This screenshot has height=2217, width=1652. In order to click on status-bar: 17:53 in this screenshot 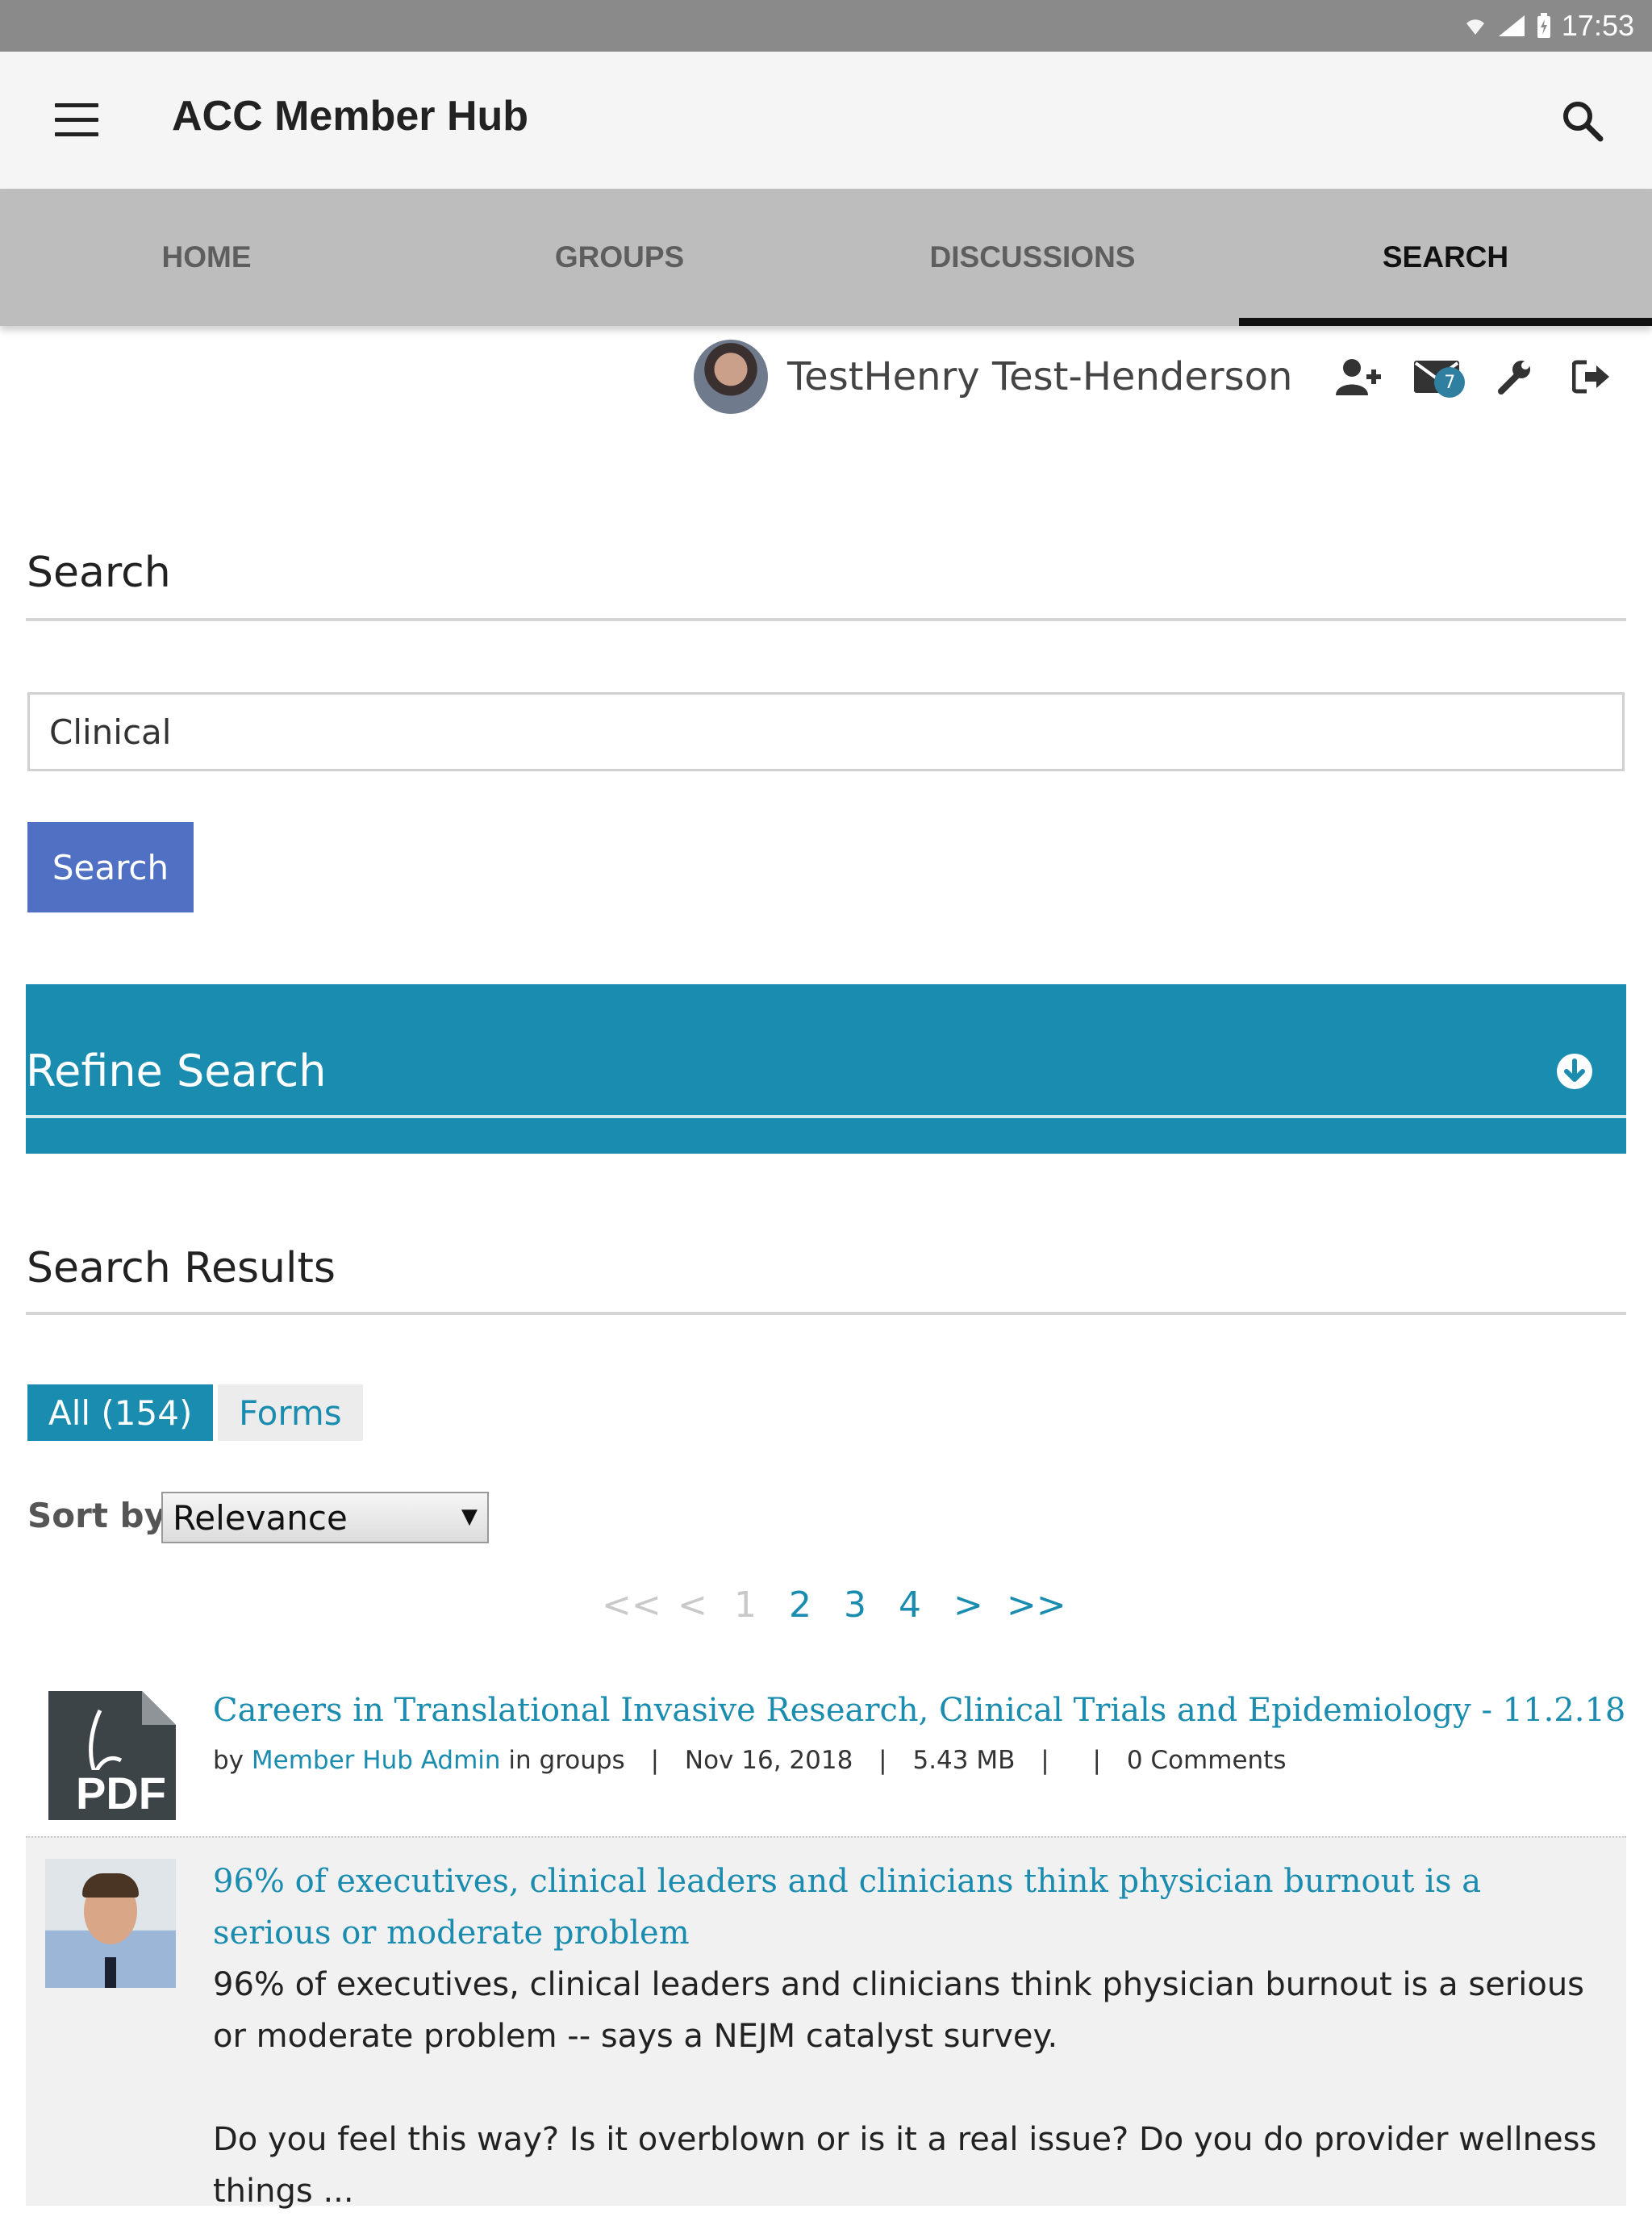, I will do `click(826, 26)`.